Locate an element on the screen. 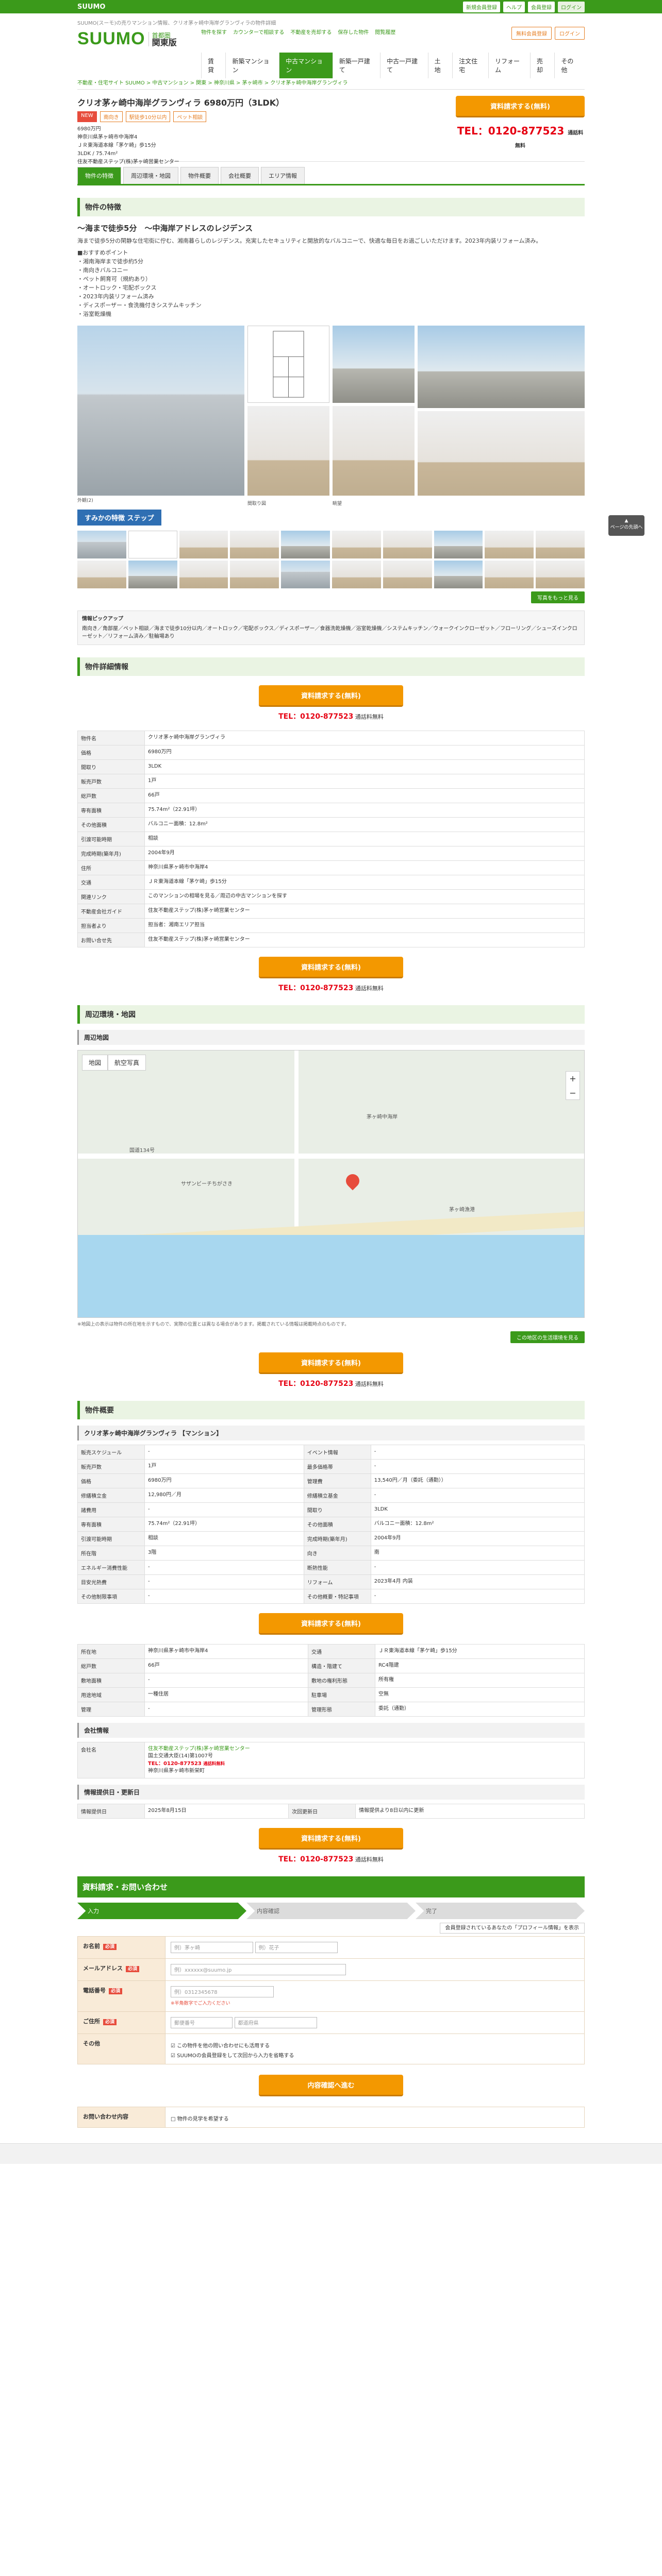 The image size is (662, 2576). overview-tel-note: 通話料無料 is located at coordinates (369, 1859).